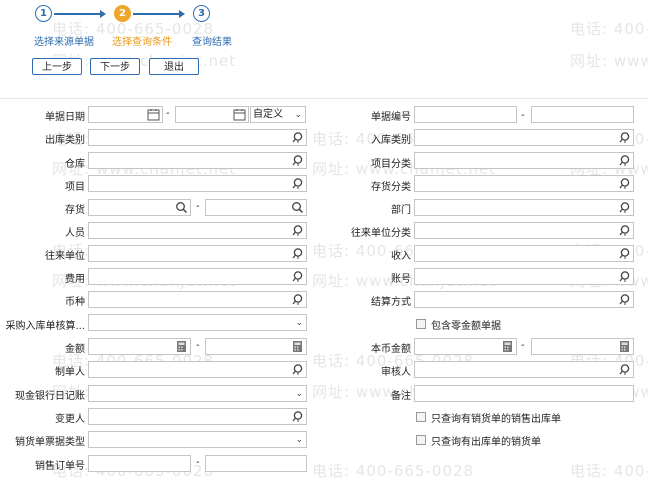 Image resolution: width=648 pixels, height=486 pixels. Describe the element at coordinates (524, 160) in the screenshot. I see `project-class-input` at that location.